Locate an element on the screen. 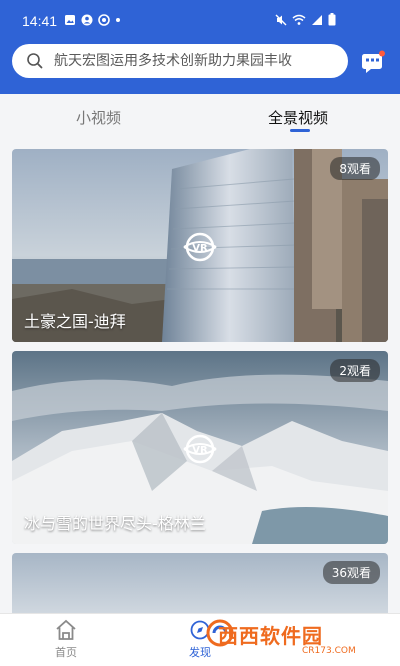  system-icons is located at coordinates (305, 19).